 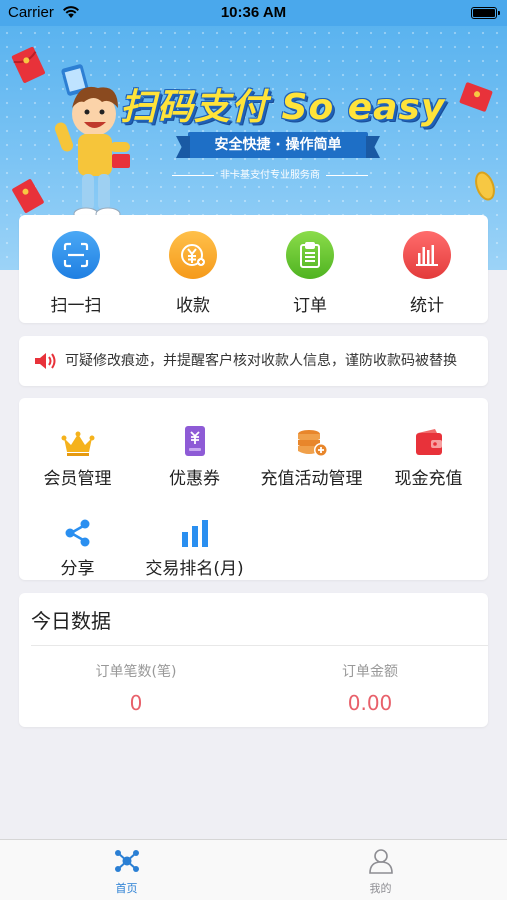 What do you see at coordinates (311, 479) in the screenshot?
I see `recharge-activity-label: 充值活动管理` at bounding box center [311, 479].